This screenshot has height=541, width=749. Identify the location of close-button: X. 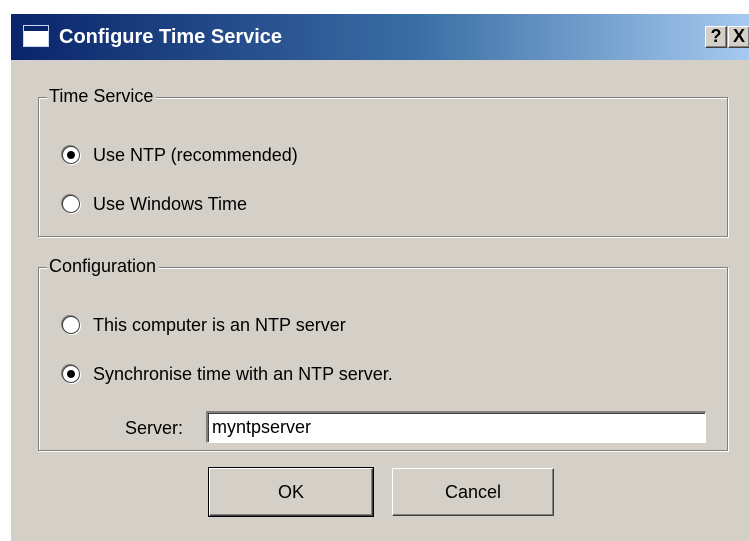
(738, 37).